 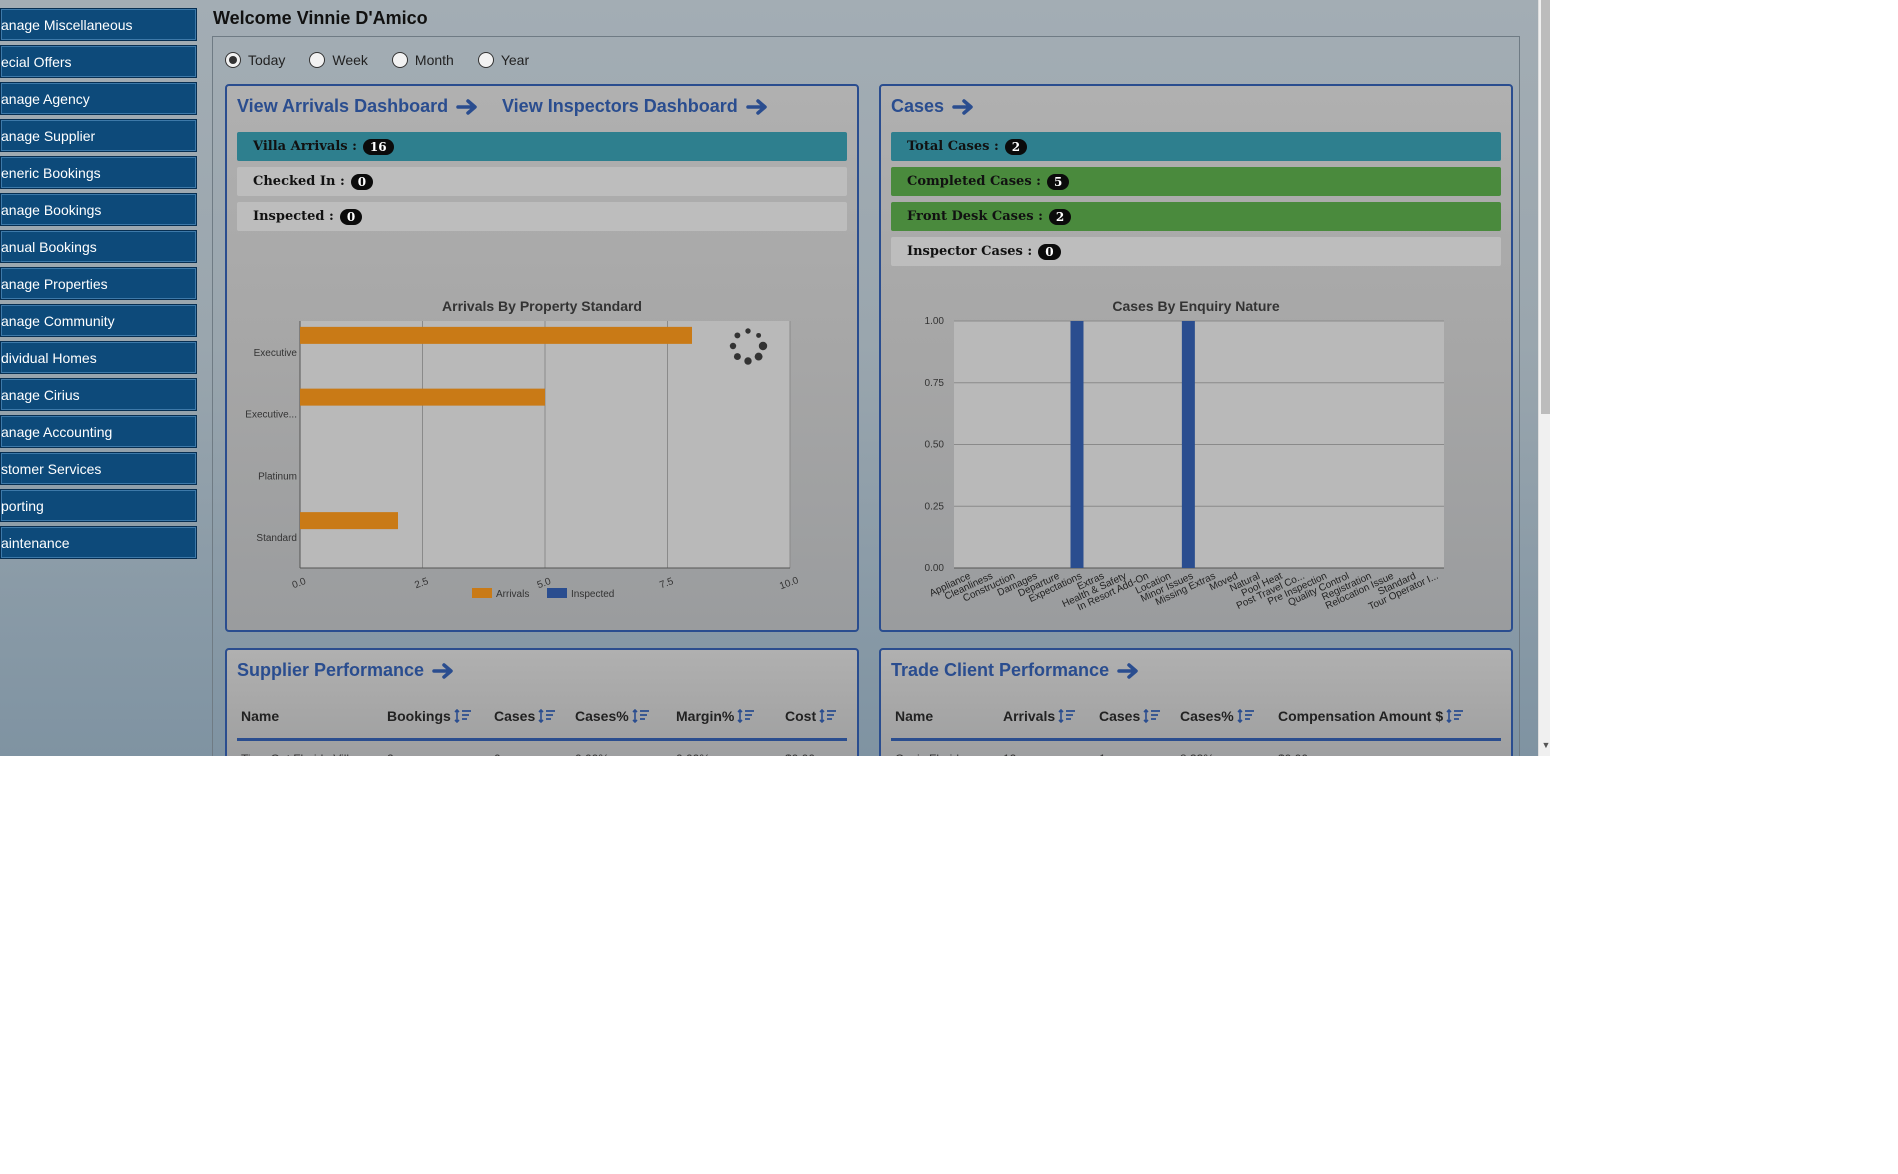 What do you see at coordinates (98, 357) in the screenshot?
I see `sidebar-item: dividual Homes` at bounding box center [98, 357].